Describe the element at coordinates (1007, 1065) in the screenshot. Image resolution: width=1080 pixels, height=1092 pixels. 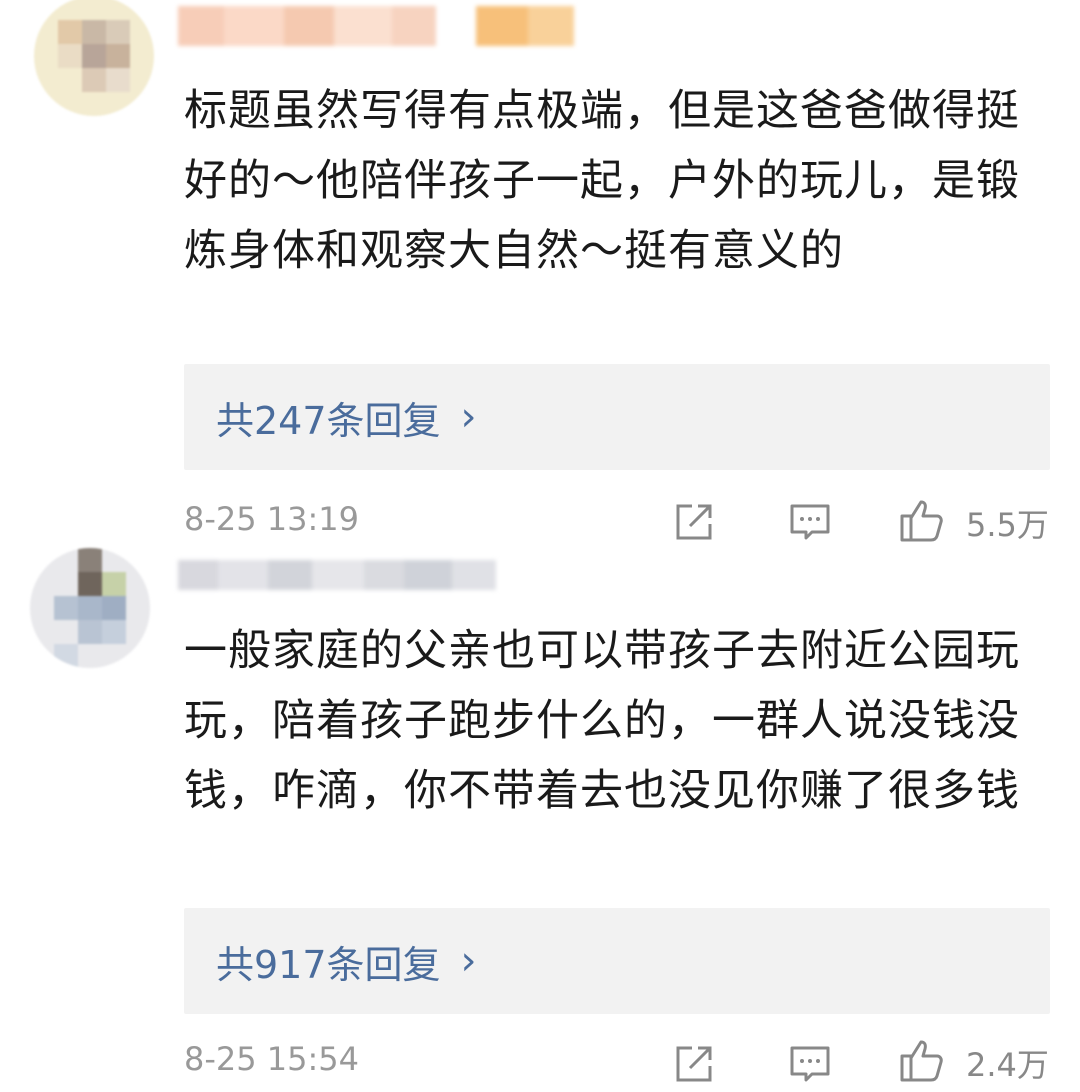
I see `like-count: 2.4万` at that location.